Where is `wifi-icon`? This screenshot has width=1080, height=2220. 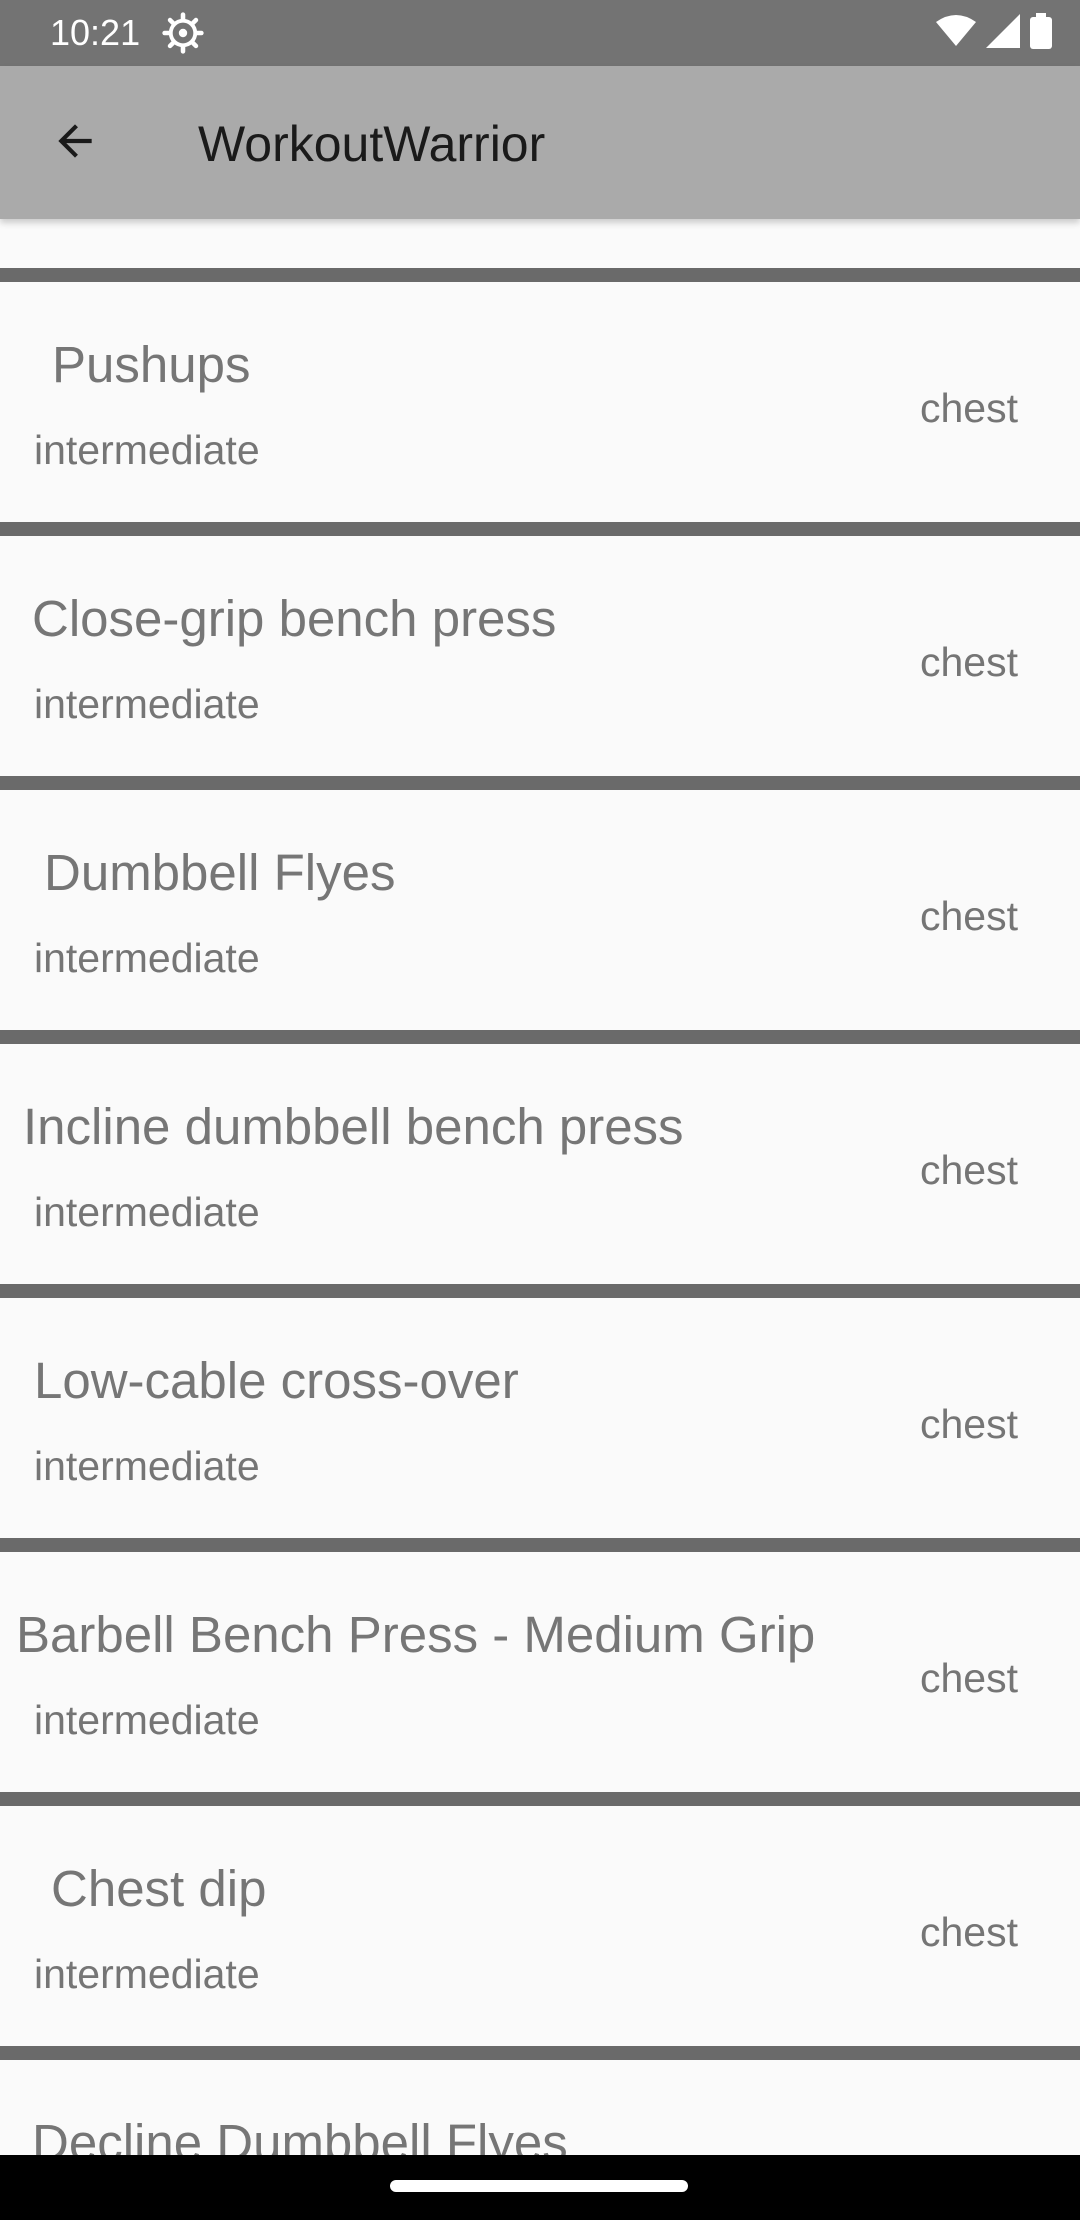 wifi-icon is located at coordinates (956, 33).